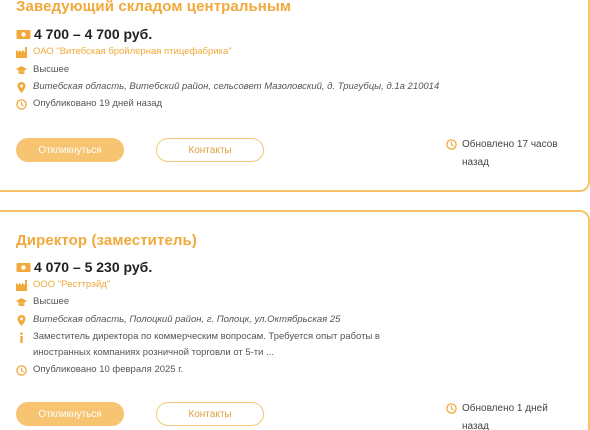 The image size is (590, 430). What do you see at coordinates (98, 103) in the screenshot?
I see `published: Опубликовано 19 дней назад` at bounding box center [98, 103].